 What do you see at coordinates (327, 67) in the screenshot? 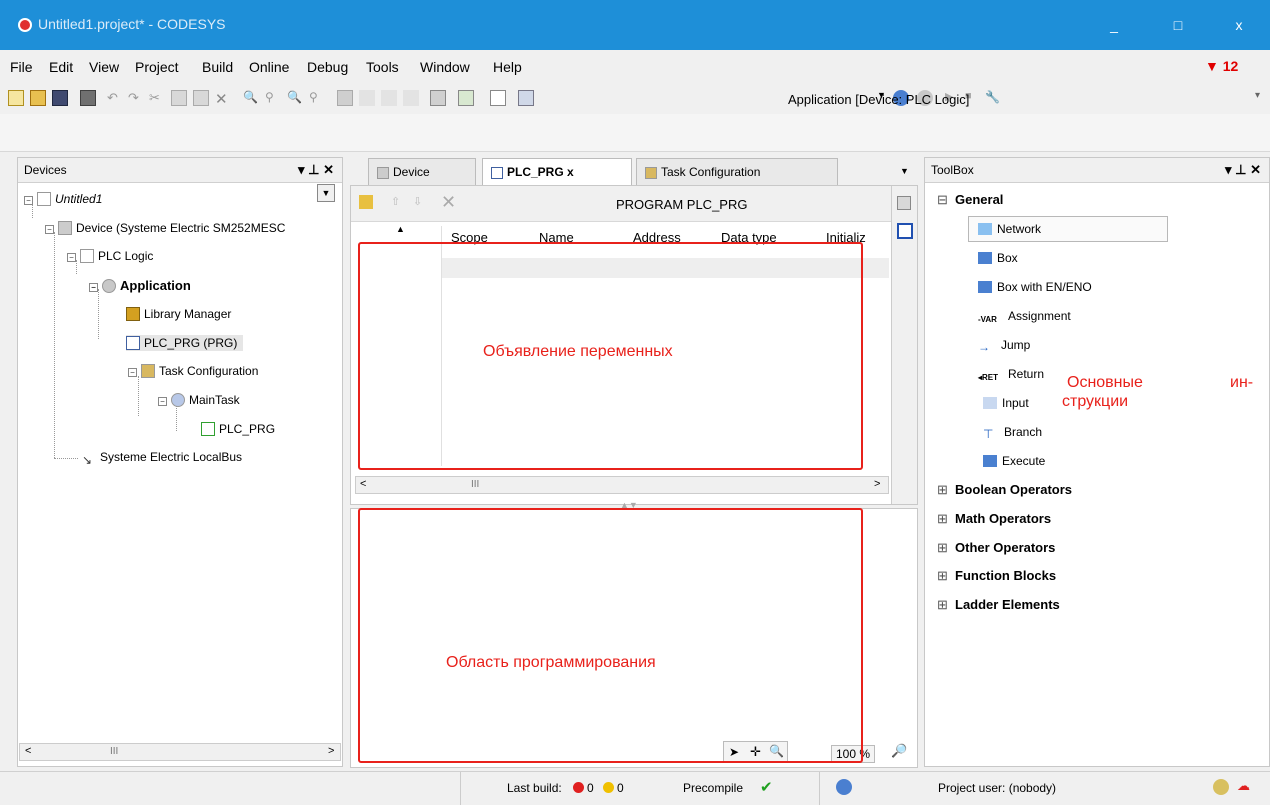
I see `menu-debug: Debug` at bounding box center [327, 67].